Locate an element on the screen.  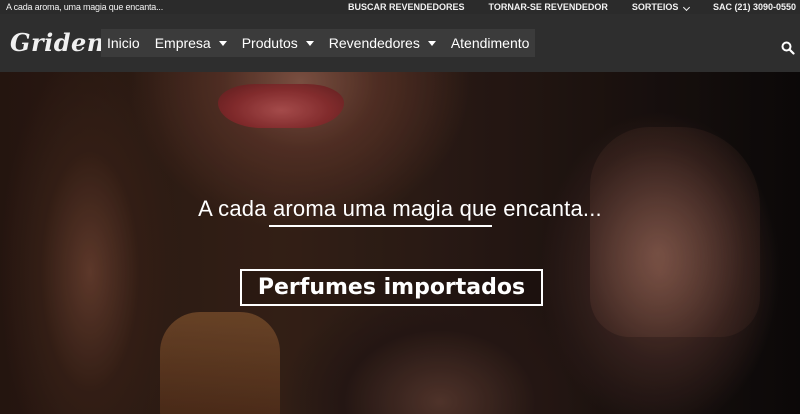
nav-item-atendimento: Atendimento is located at coordinates (490, 43).